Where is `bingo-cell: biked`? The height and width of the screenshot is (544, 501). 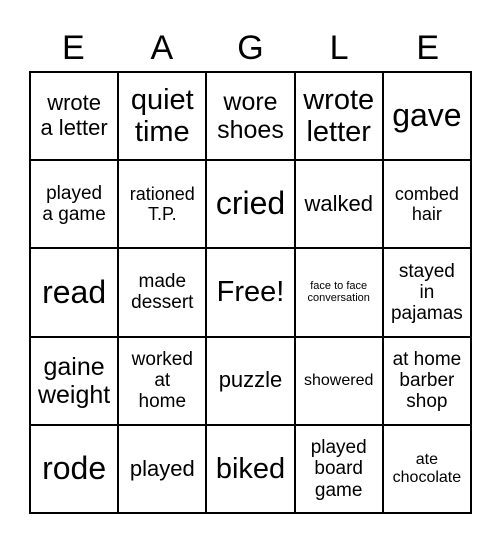 bingo-cell: biked is located at coordinates (250, 468).